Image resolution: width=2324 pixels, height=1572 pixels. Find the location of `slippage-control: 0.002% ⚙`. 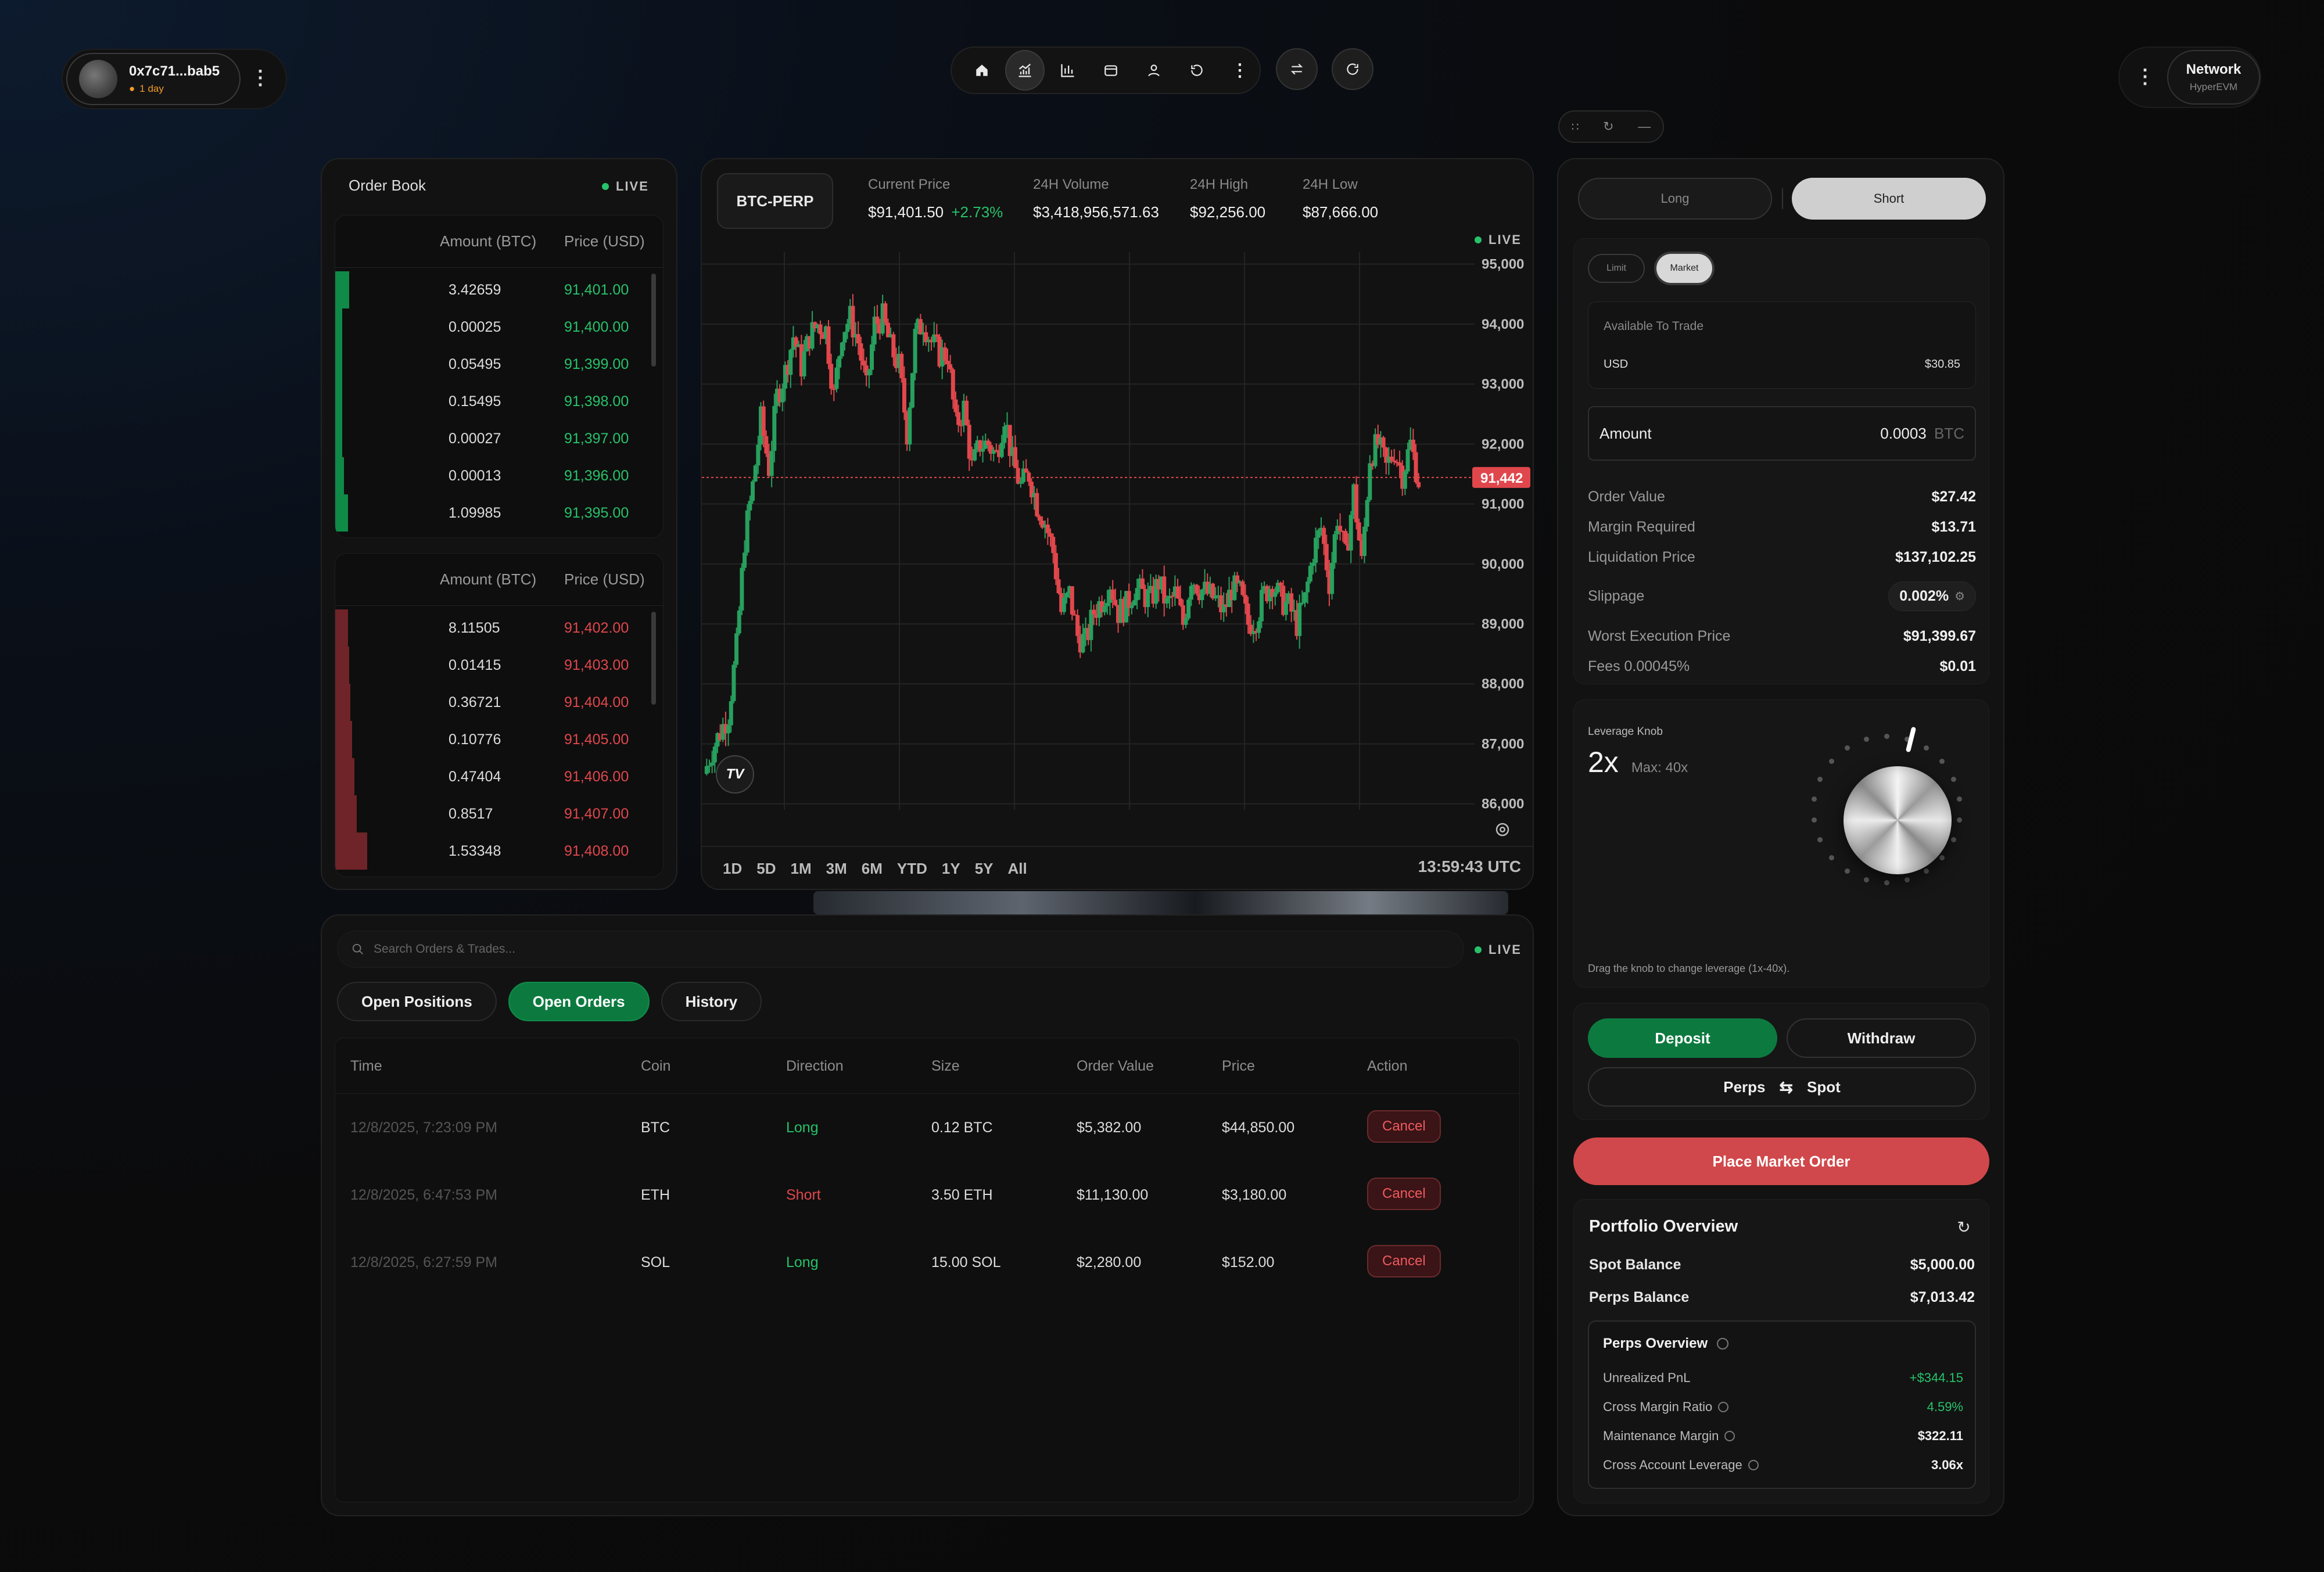

slippage-control: 0.002% ⚙ is located at coordinates (1932, 596).